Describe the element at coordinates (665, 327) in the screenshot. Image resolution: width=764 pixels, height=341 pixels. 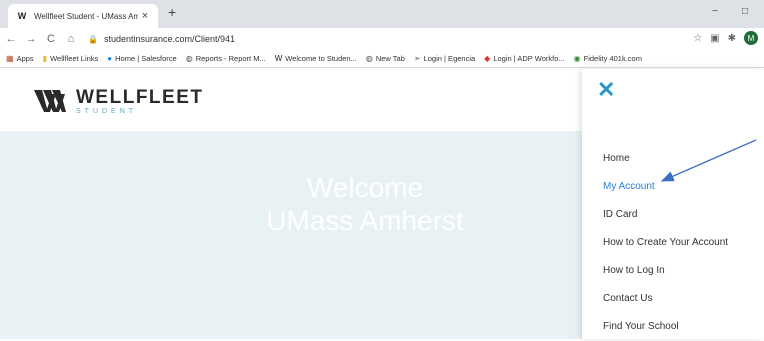
I see `menu-item-find-your-school: Find Your School` at that location.